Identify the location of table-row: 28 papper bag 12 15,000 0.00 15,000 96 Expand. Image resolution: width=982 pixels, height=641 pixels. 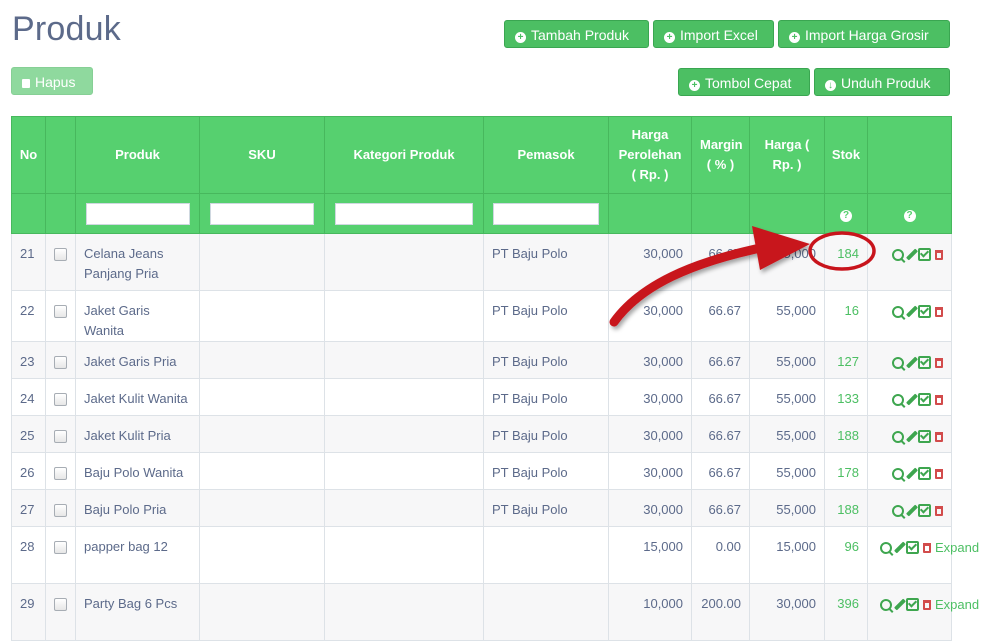
(495, 555).